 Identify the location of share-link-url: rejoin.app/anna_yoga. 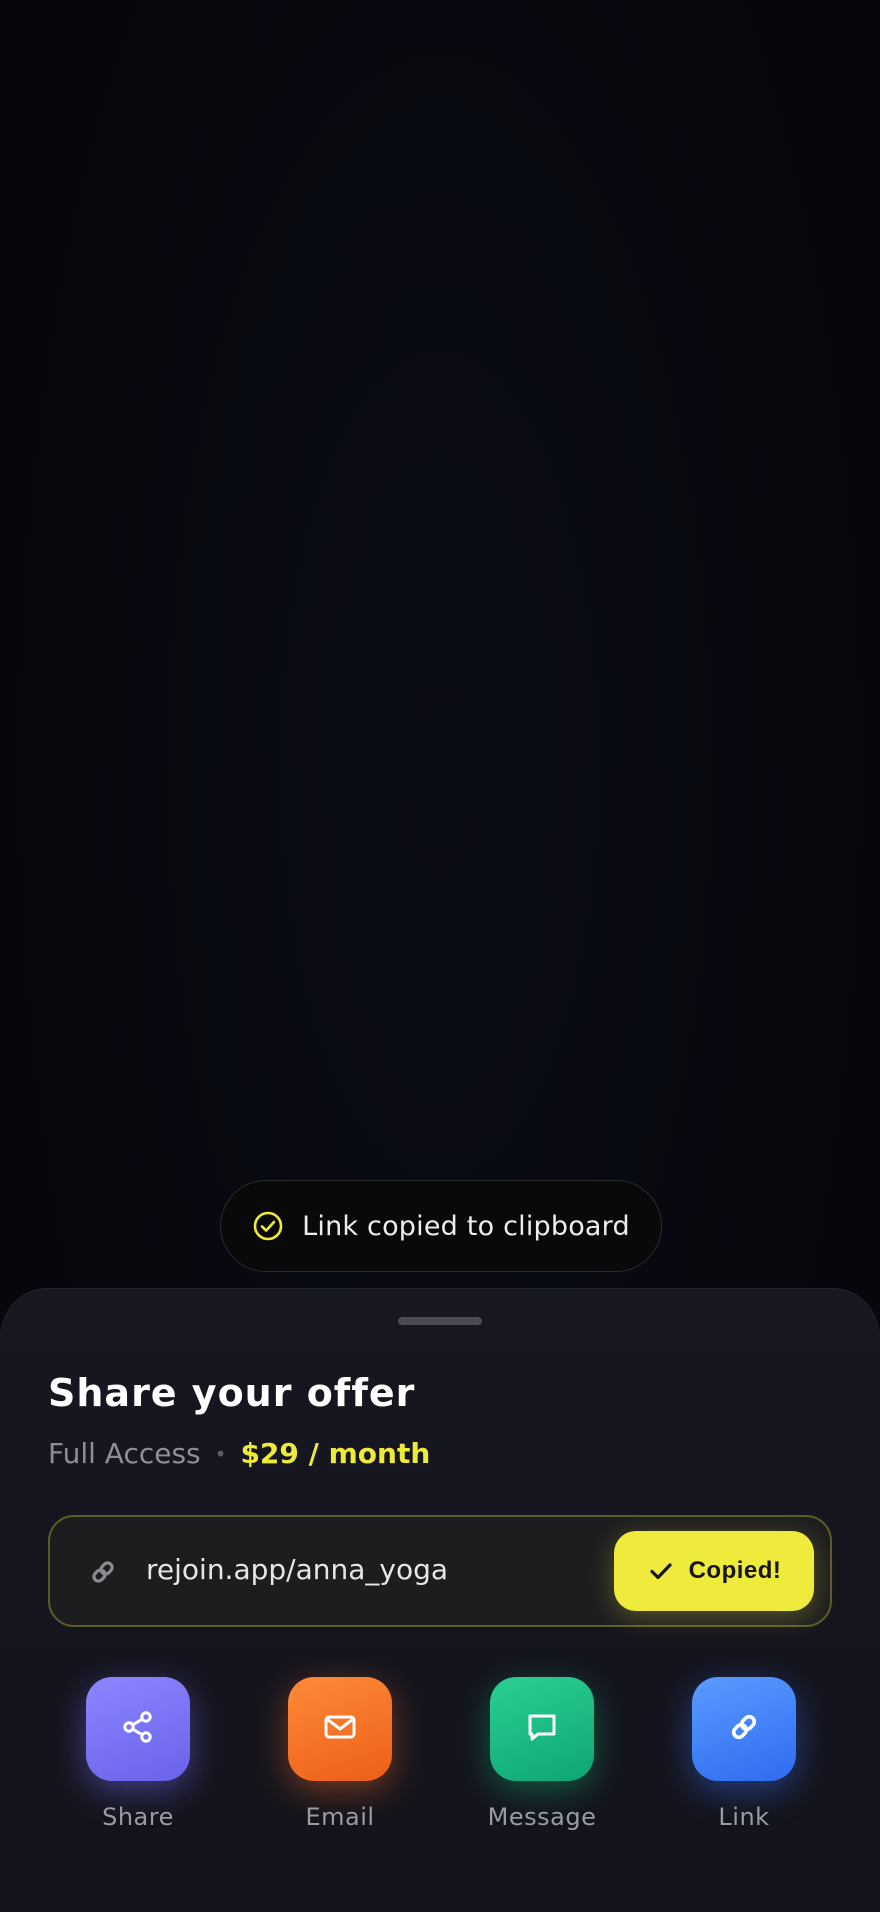
(297, 1569).